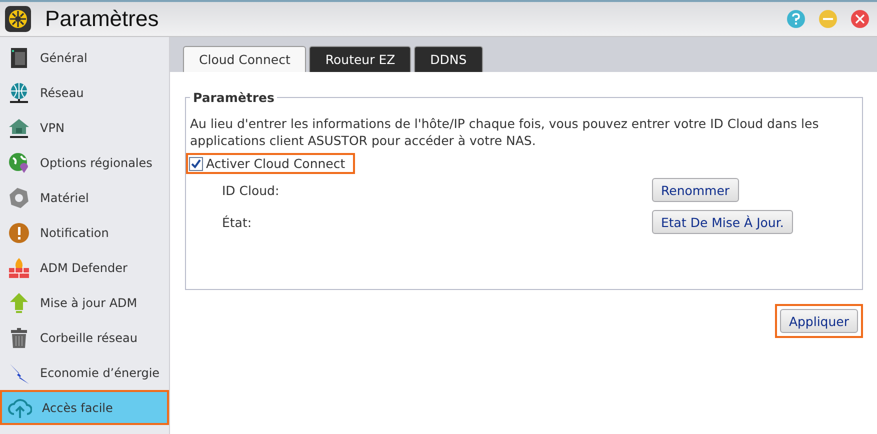 This screenshot has width=877, height=434. What do you see at coordinates (19, 57) in the screenshot?
I see `server-icon` at bounding box center [19, 57].